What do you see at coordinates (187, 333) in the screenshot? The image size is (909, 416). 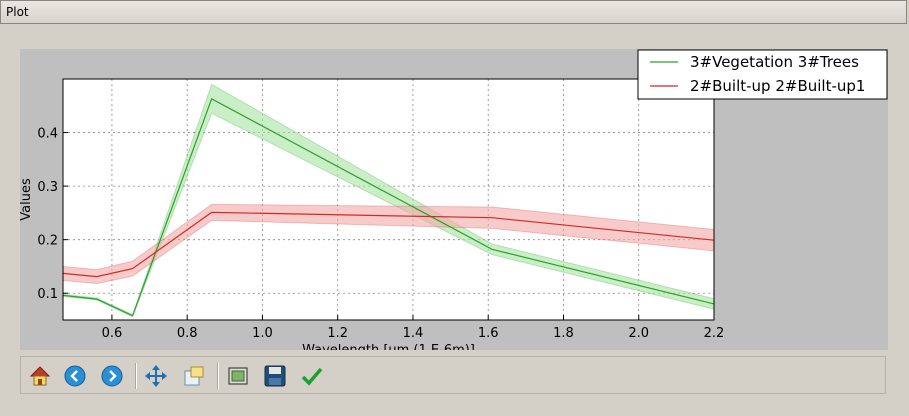 I see `x-tick-label: 0.8` at bounding box center [187, 333].